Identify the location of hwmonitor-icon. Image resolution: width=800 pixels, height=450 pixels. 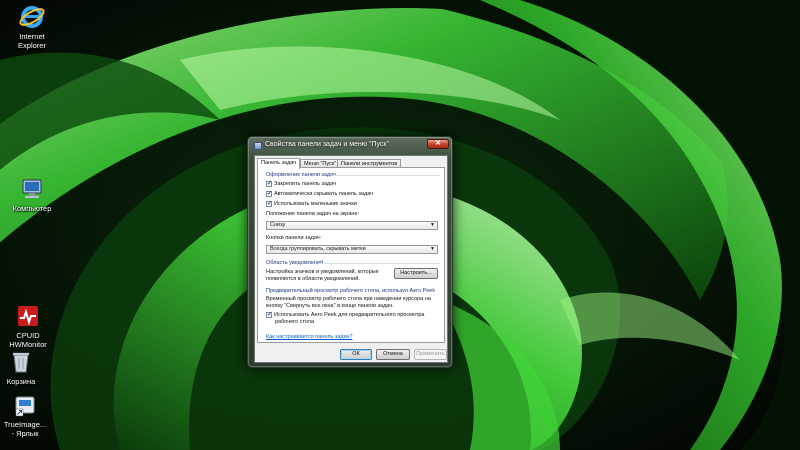
(28, 316).